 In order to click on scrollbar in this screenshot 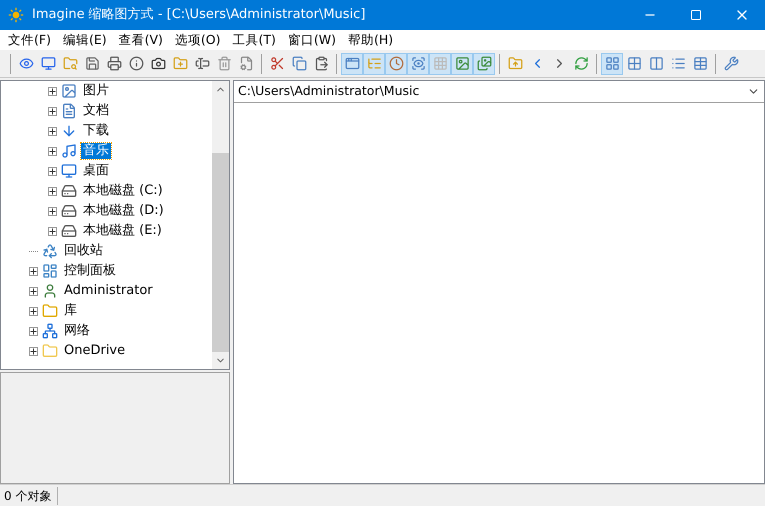, I will do `click(220, 225)`.